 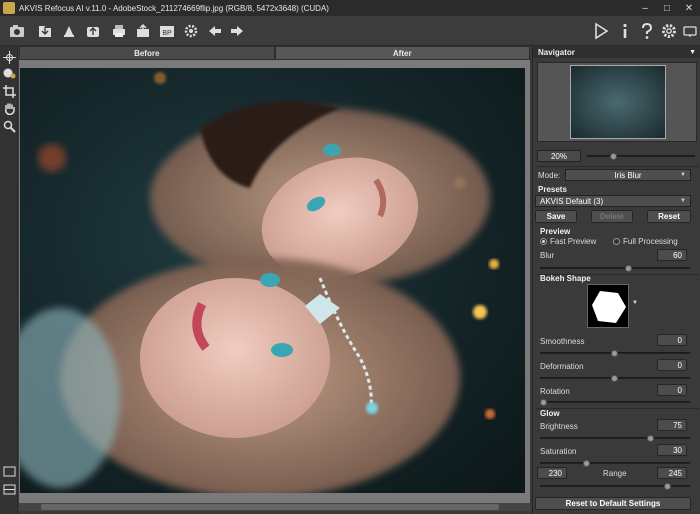 What do you see at coordinates (615, 268) in the screenshot?
I see `blur-slider` at bounding box center [615, 268].